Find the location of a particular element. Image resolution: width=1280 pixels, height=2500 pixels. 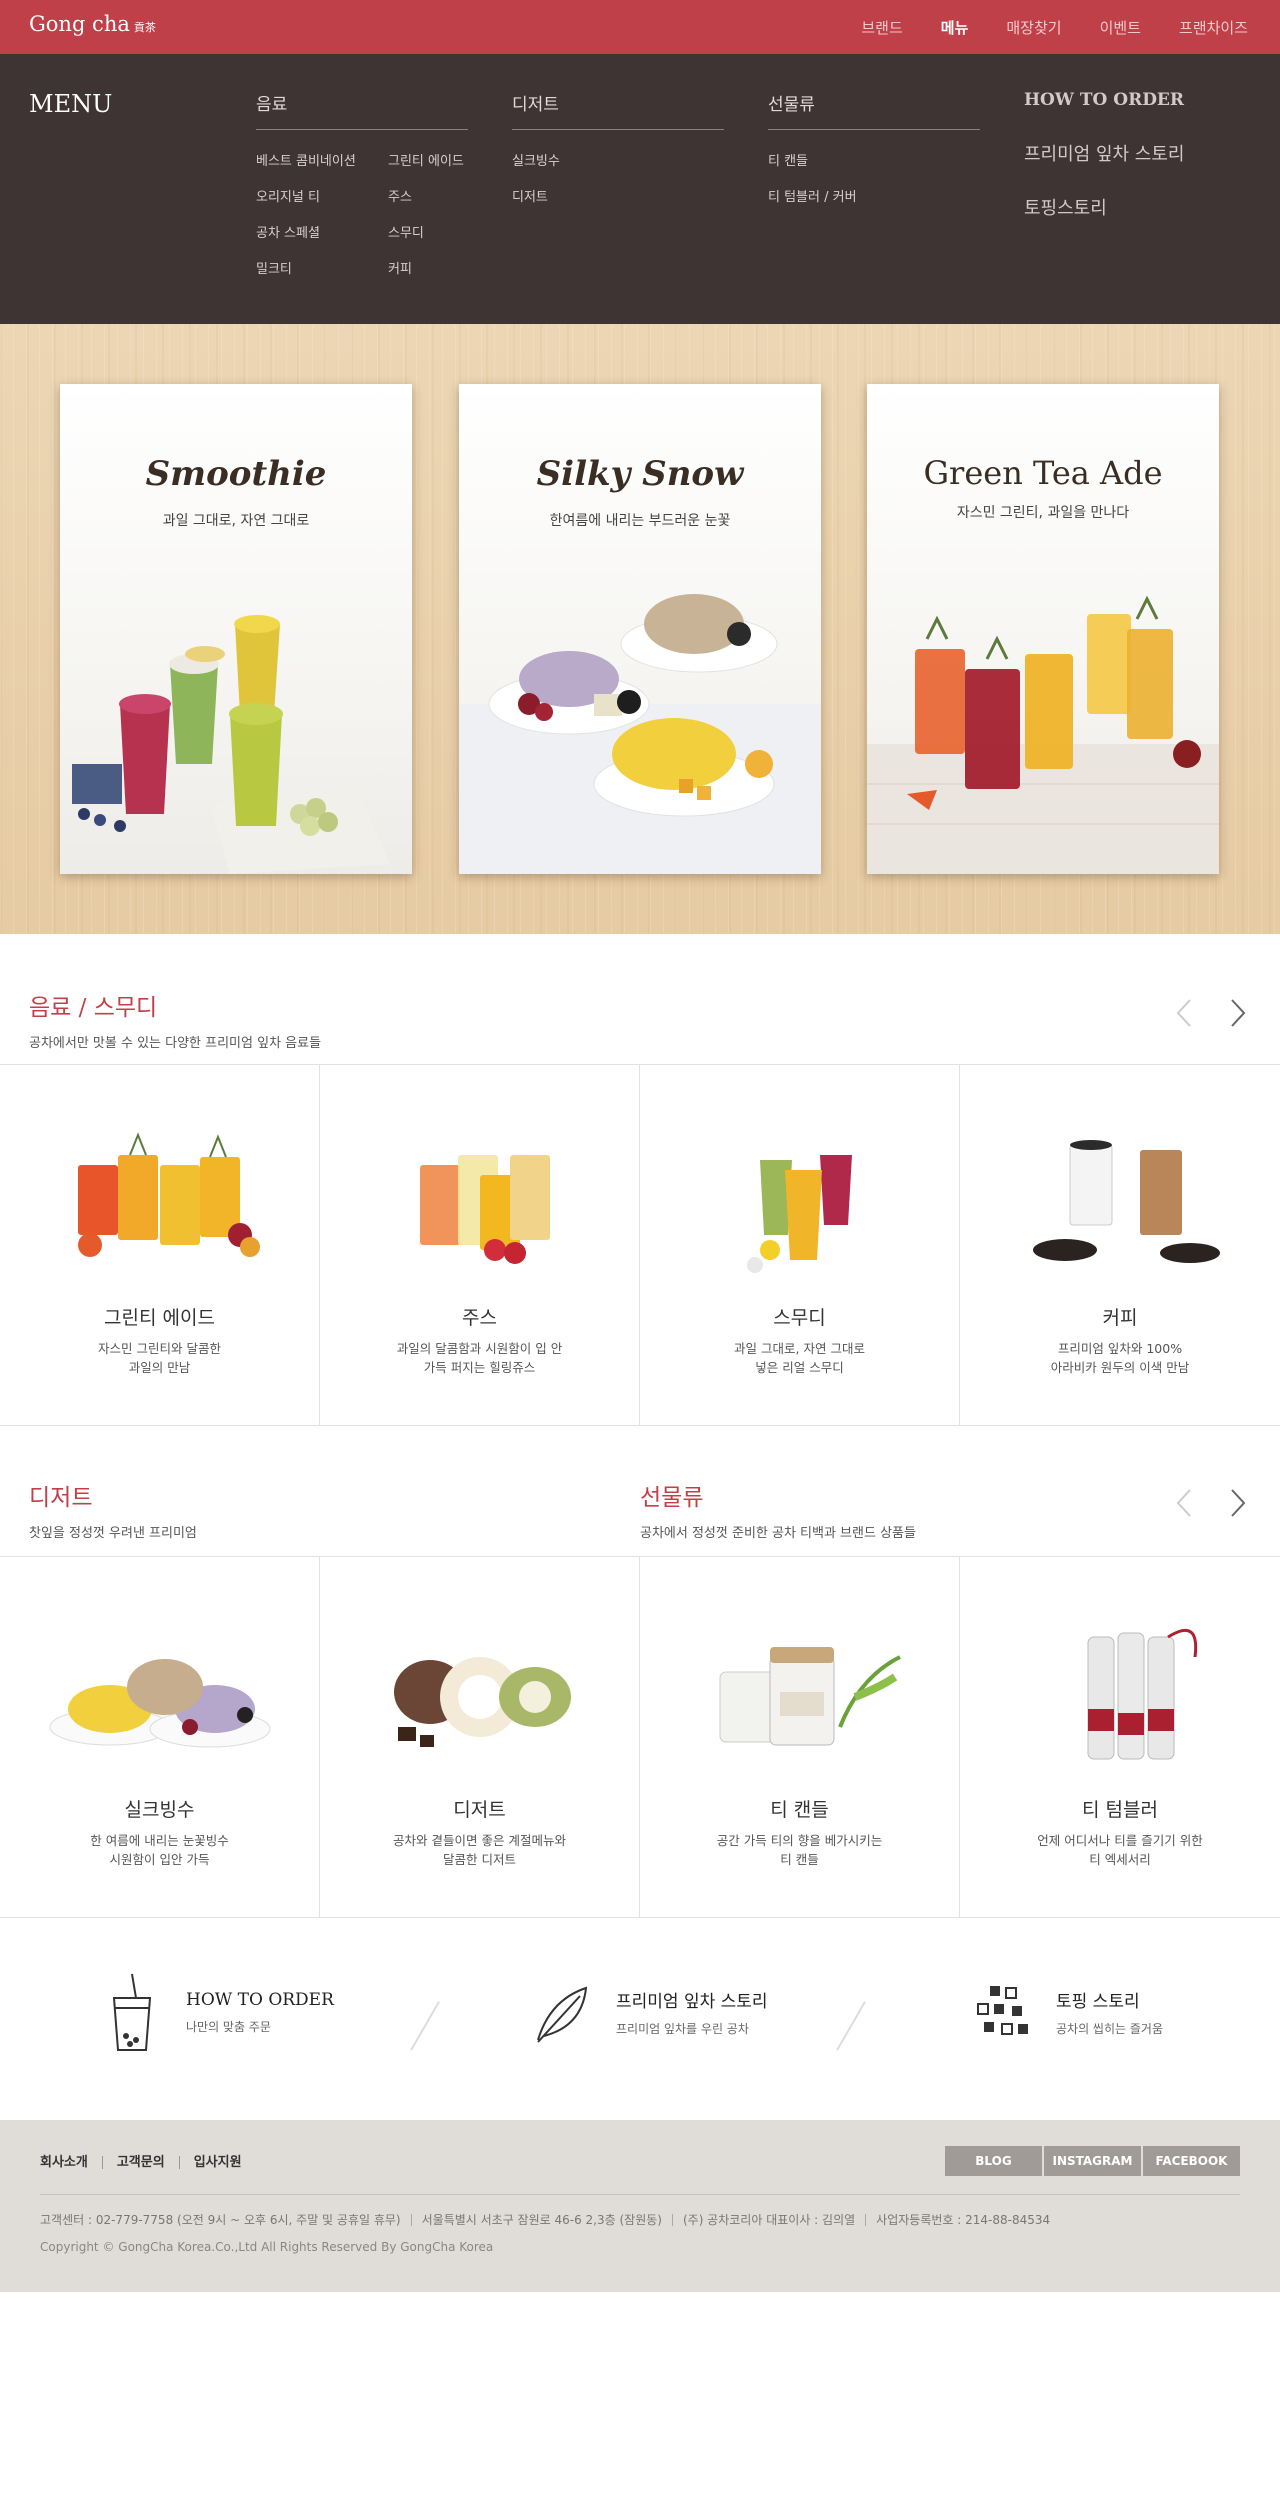

product-card-coffee: 커피 프리미엄 잎차와 100% 아라비카 원두의 이색 만남 is located at coordinates (1120, 1245).